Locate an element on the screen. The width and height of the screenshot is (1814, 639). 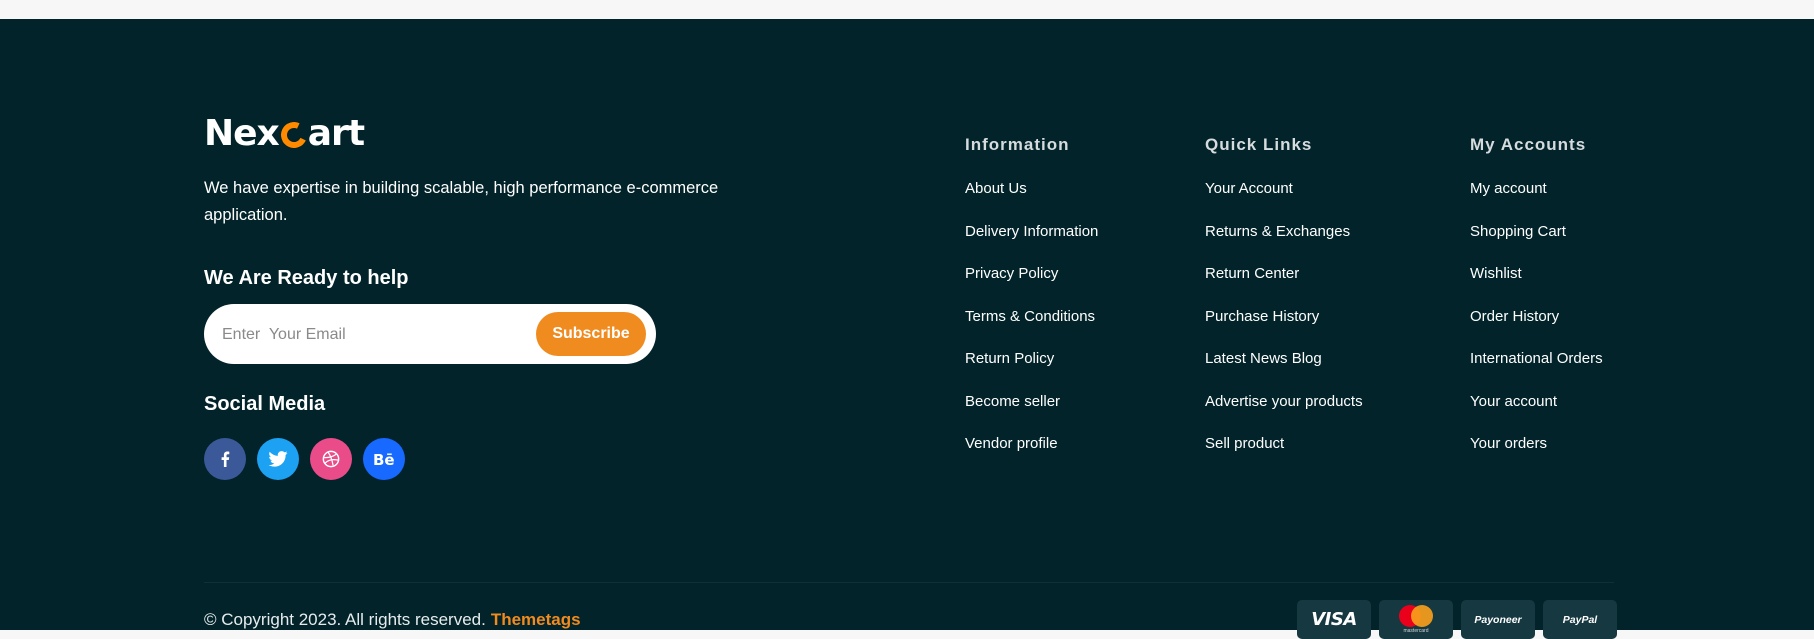
page-top-strip is located at coordinates (907, 9).